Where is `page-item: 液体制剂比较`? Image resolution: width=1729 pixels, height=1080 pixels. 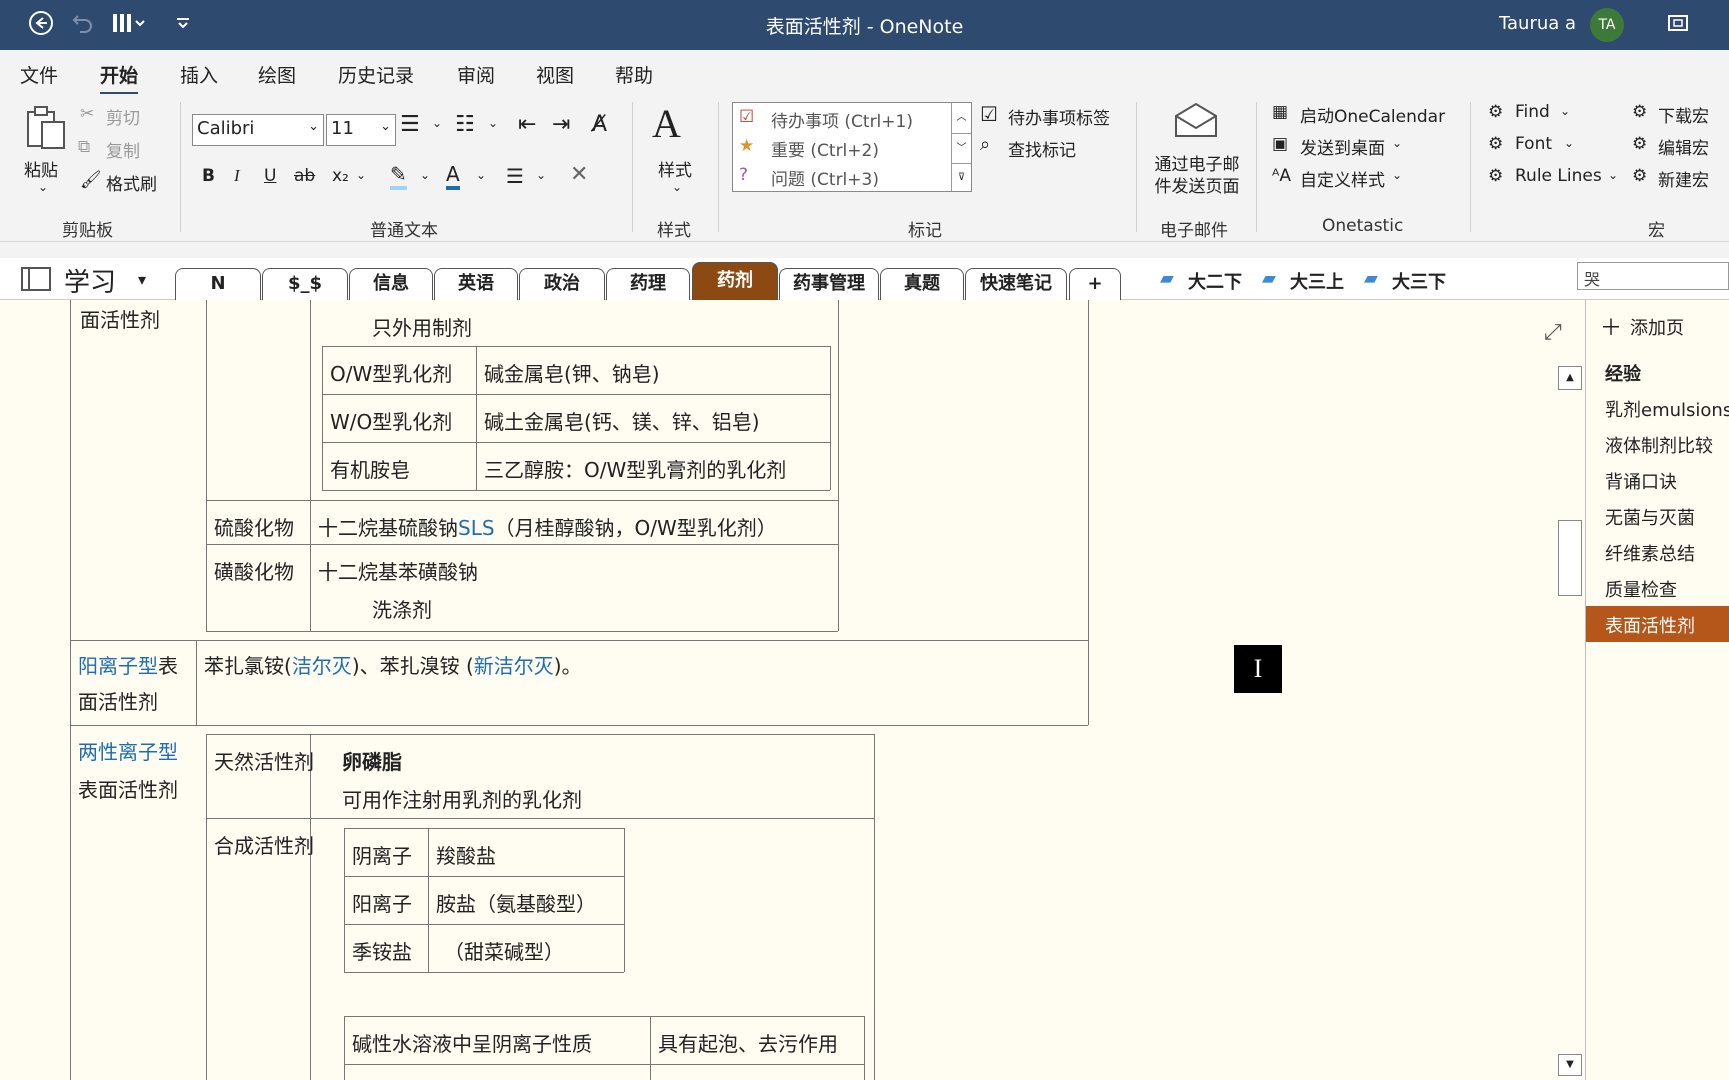
page-item: 液体制剂比较 is located at coordinates (1657, 444).